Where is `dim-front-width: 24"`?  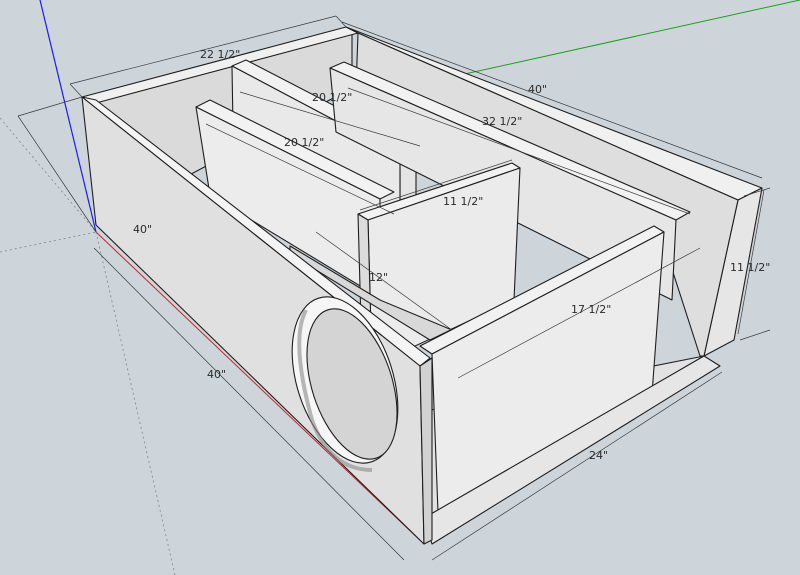 dim-front-width: 24" is located at coordinates (598, 455).